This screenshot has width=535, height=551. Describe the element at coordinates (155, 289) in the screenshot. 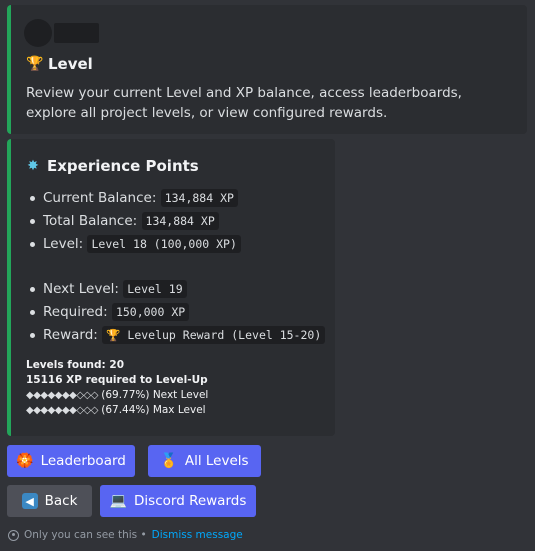

I see `next-level-value: Level 19` at that location.